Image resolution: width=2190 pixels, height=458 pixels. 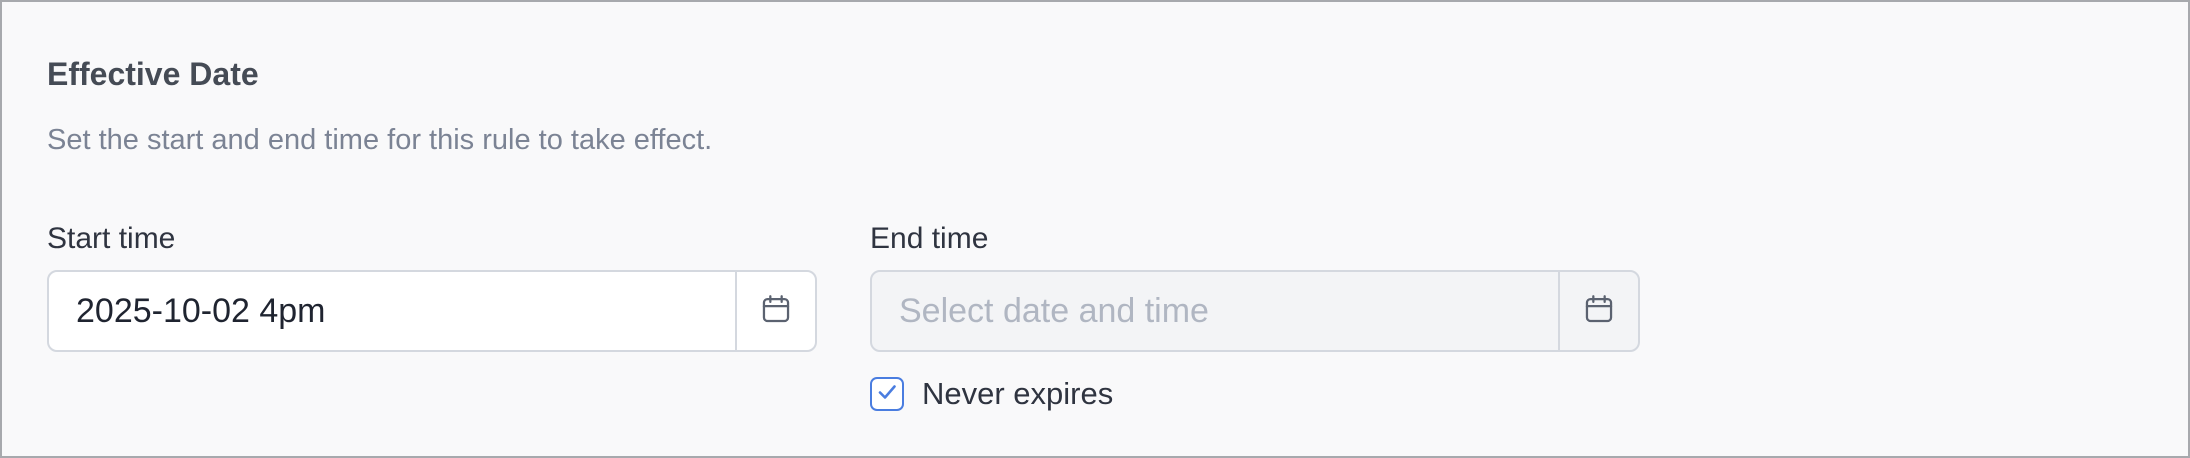 I want to click on start-time-calendar-button, so click(x=775, y=311).